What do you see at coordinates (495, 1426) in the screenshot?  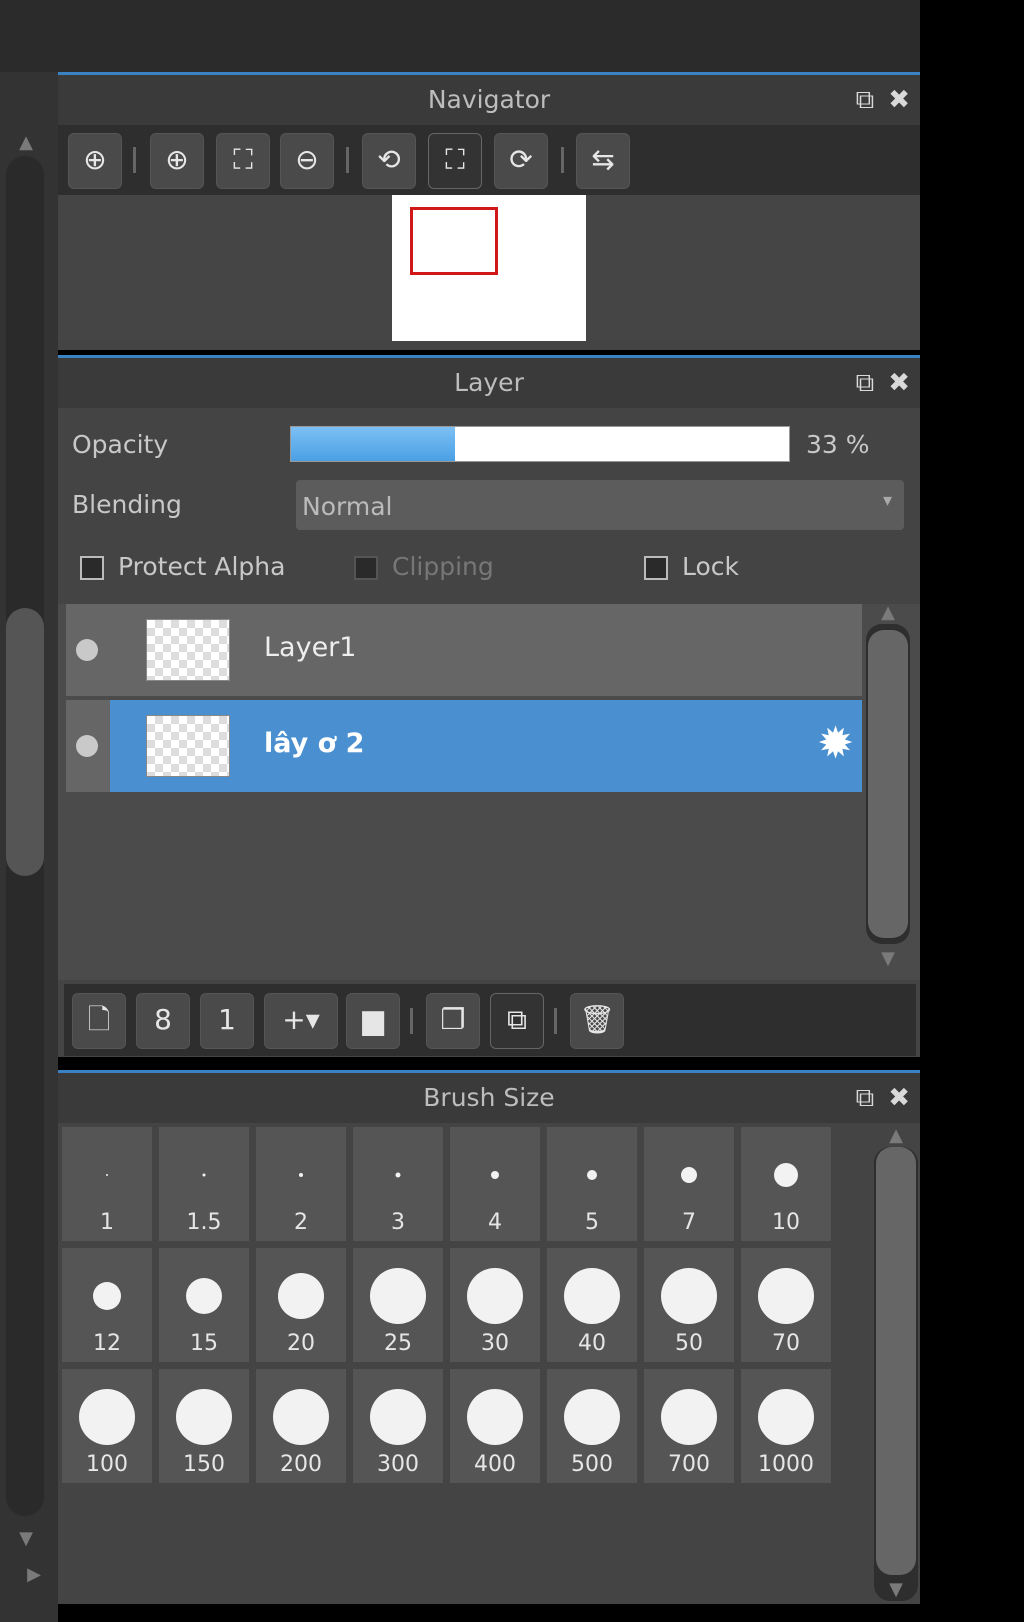 I see `brush-size-cell: 400` at bounding box center [495, 1426].